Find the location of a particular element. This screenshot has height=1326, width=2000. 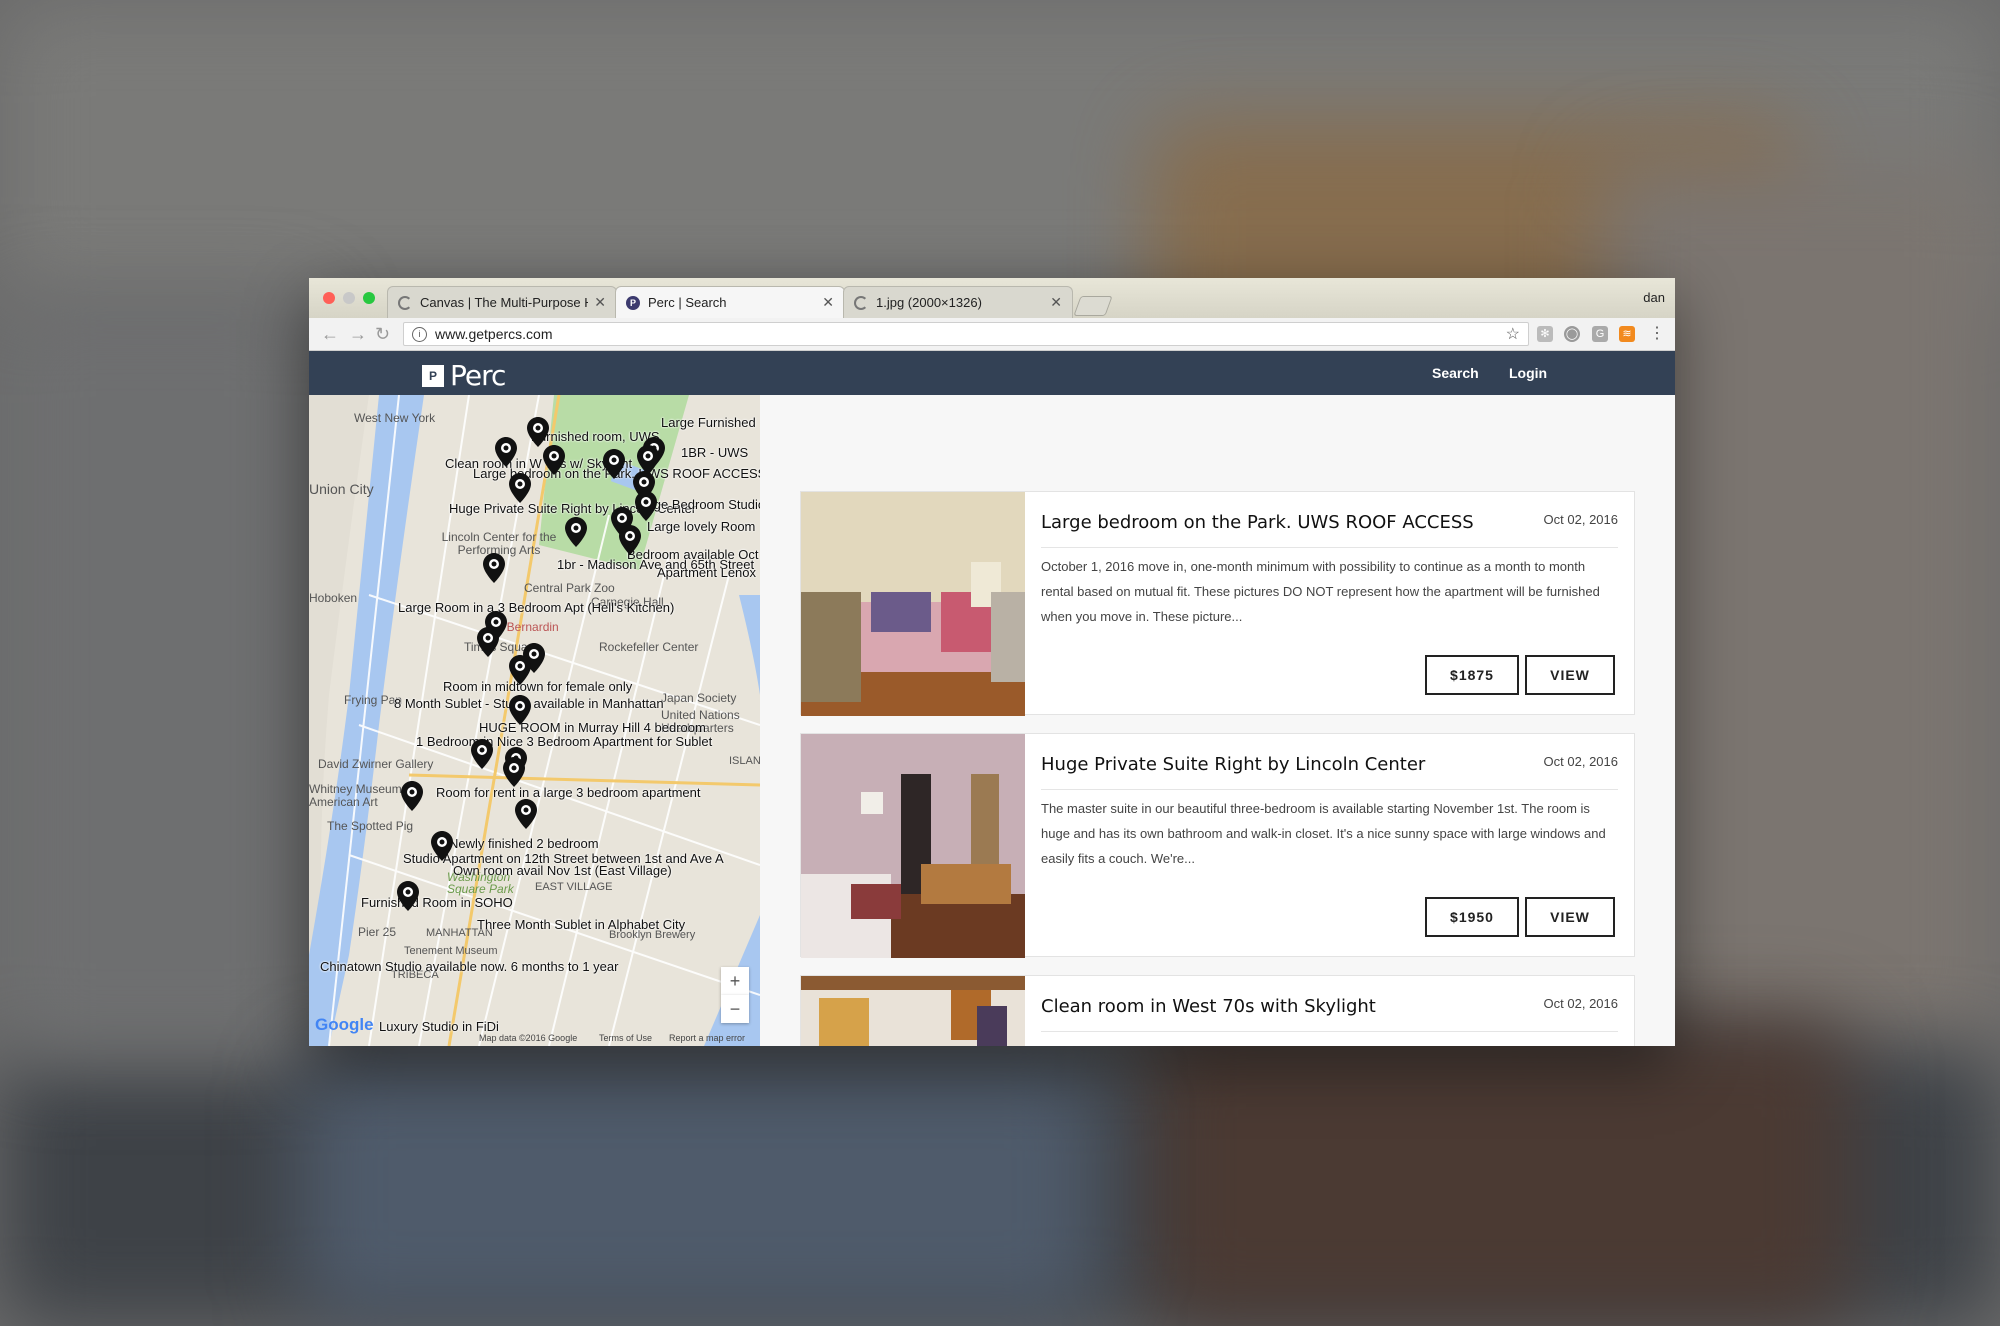

map-listing-label: Newly finished 2 bedroom is located at coordinates (524, 843).